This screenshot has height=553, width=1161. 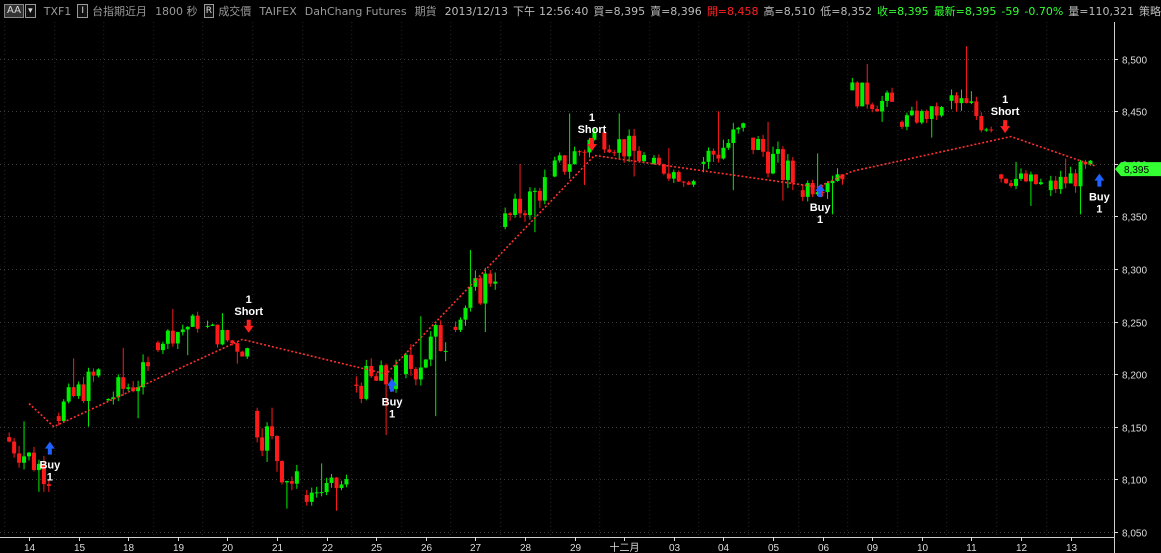 What do you see at coordinates (676, 11) in the screenshot?
I see `ask-price: 賣=8,396` at bounding box center [676, 11].